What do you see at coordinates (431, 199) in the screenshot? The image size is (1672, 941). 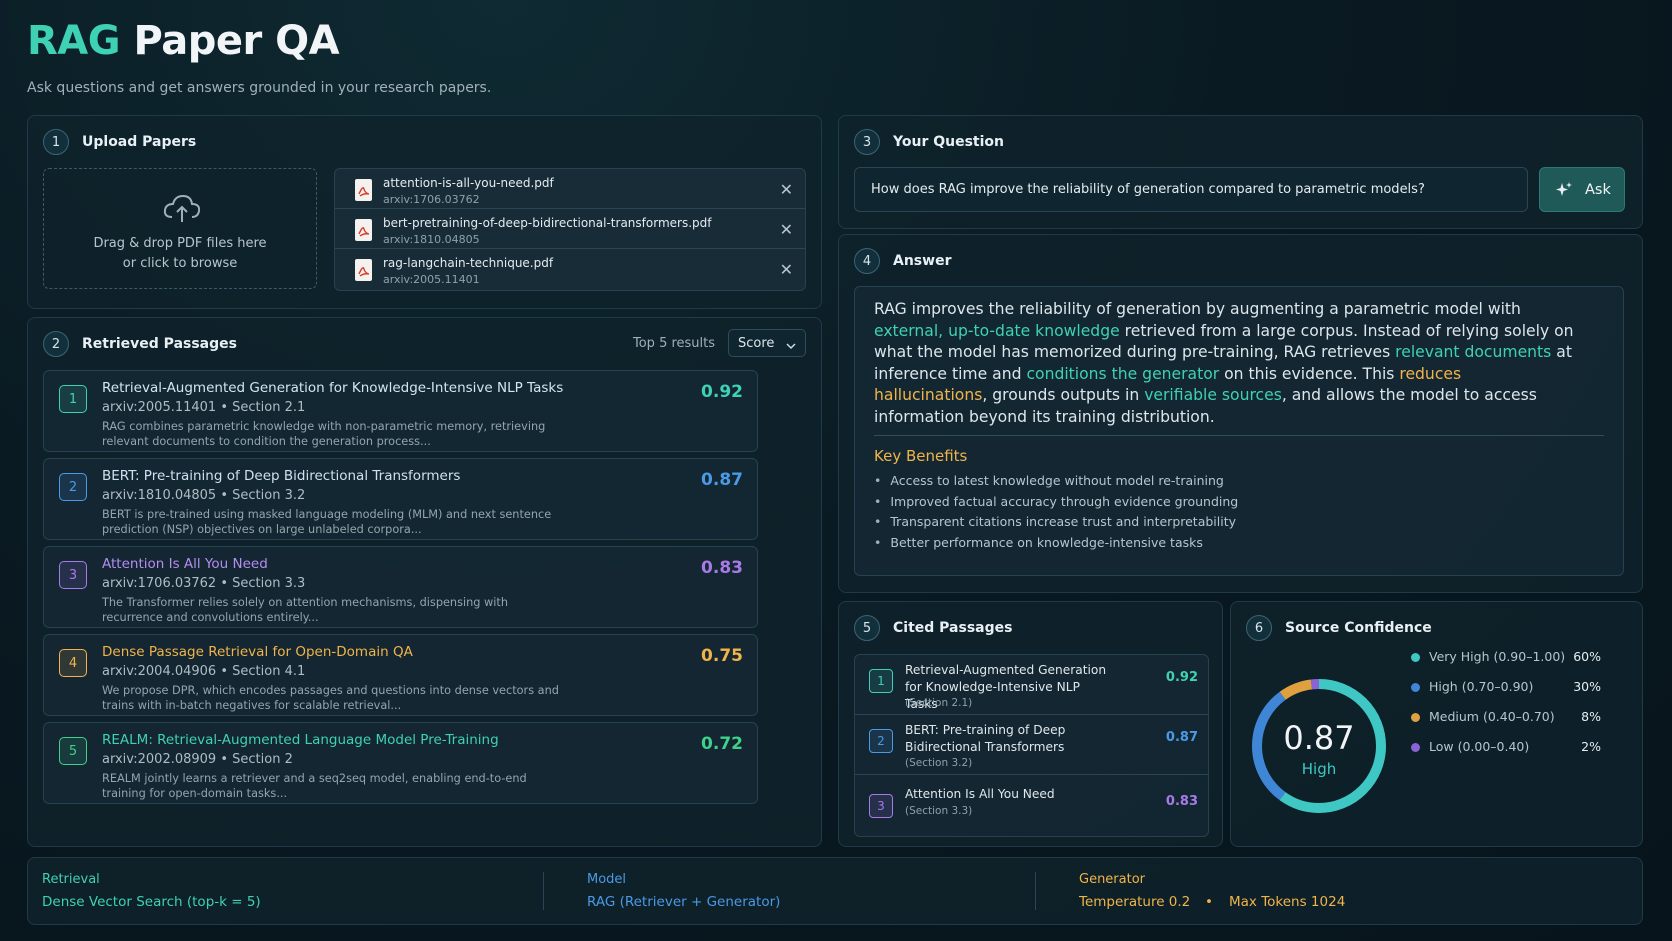 I see `file-id: arxiv:1706.03762` at bounding box center [431, 199].